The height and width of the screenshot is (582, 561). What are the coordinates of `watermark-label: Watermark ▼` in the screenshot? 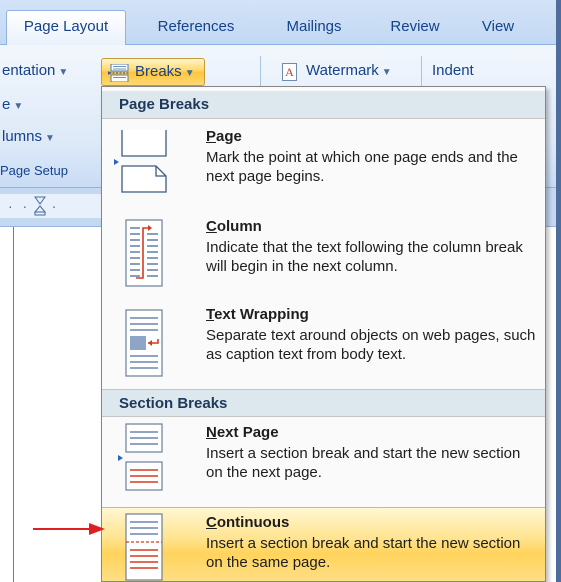 It's located at (349, 70).